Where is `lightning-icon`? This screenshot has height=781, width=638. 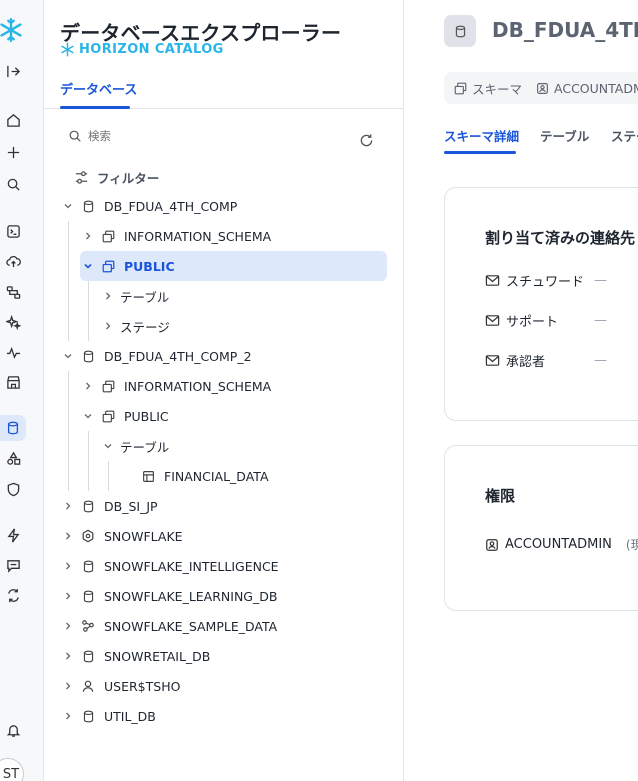
lightning-icon is located at coordinates (13, 535).